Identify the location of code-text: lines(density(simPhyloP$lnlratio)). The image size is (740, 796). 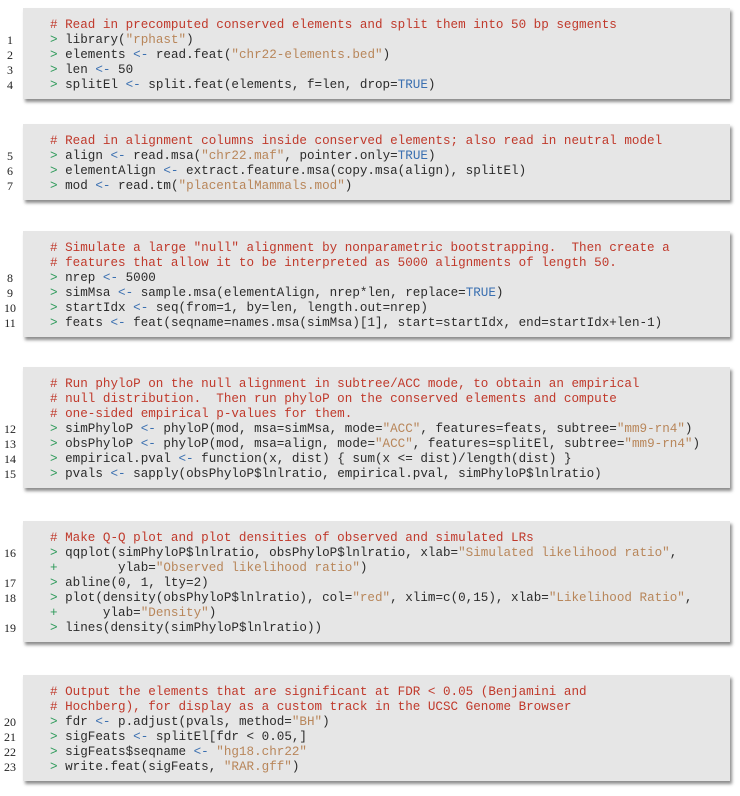
(194, 628).